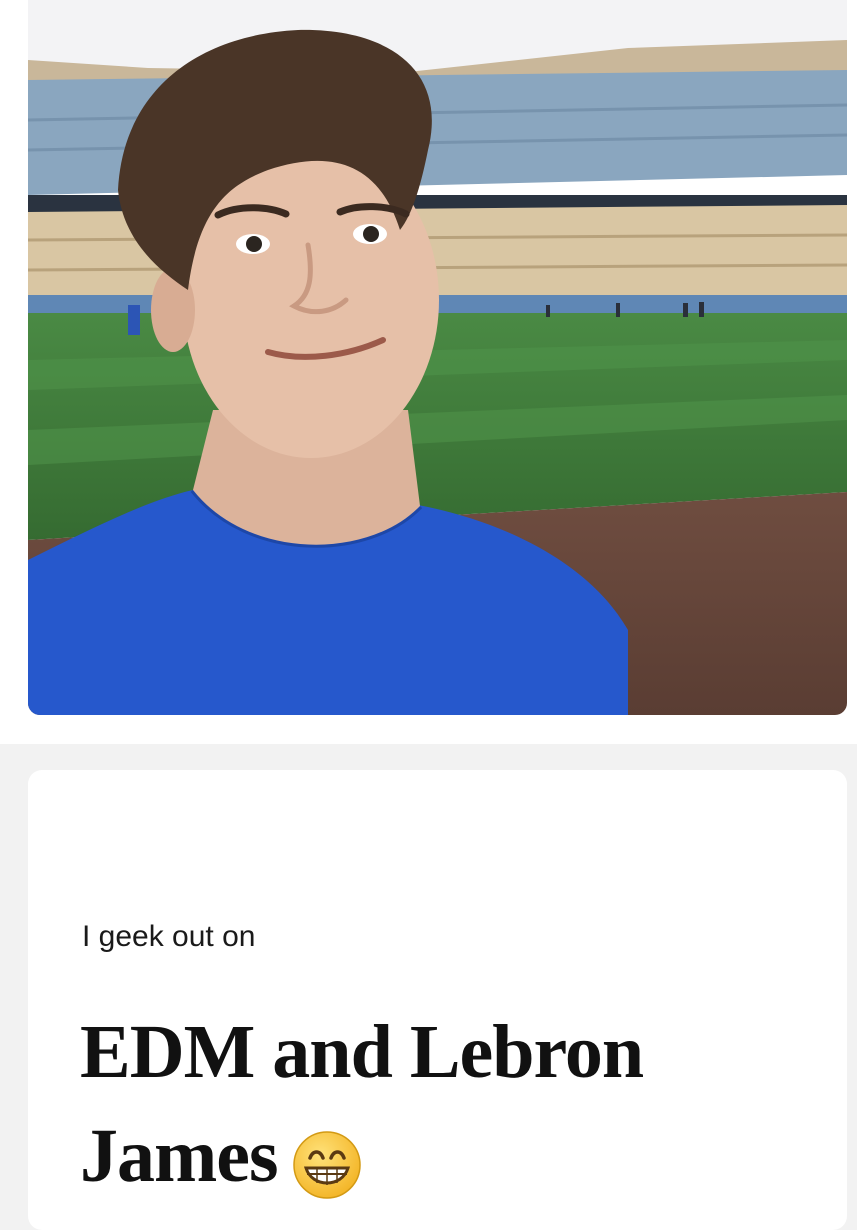 Image resolution: width=857 pixels, height=1230 pixels. What do you see at coordinates (327, 1161) in the screenshot?
I see `grinning-face-icon` at bounding box center [327, 1161].